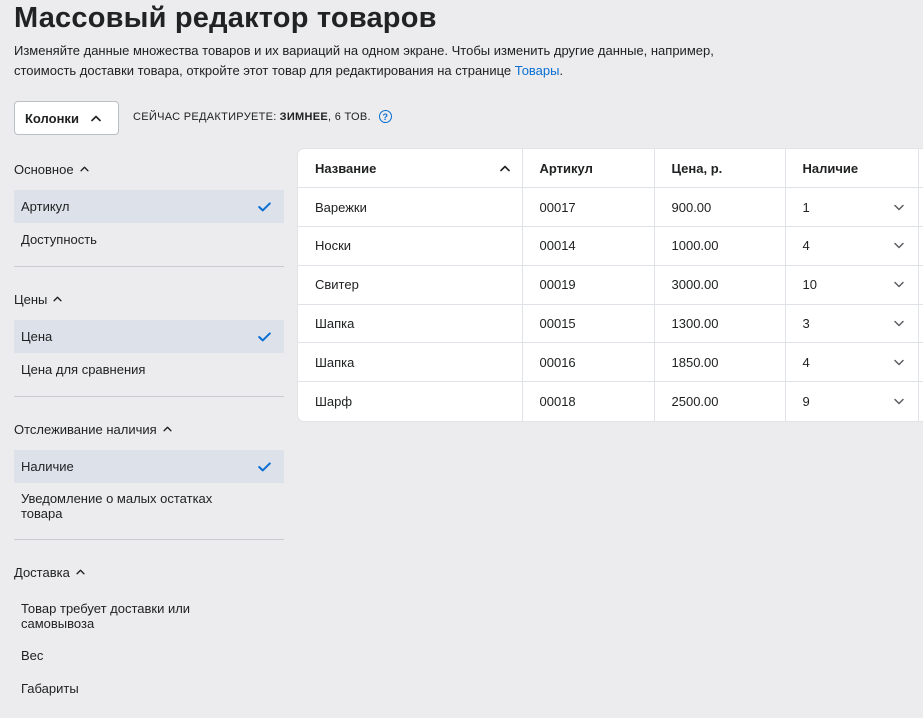 This screenshot has height=718, width=923. What do you see at coordinates (149, 572) in the screenshot?
I see `sidebar-group-header: Доставка` at bounding box center [149, 572].